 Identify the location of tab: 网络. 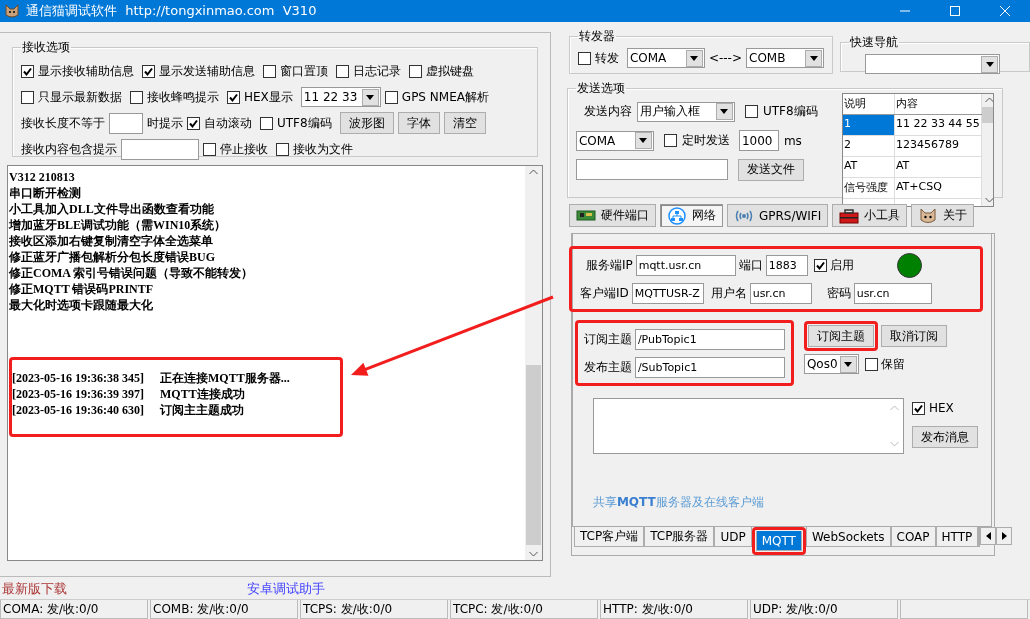
(691, 215).